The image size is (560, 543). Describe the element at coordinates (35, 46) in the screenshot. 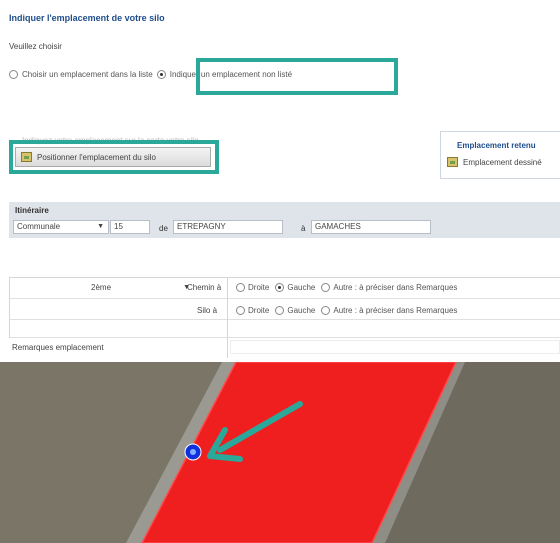

I see `choose-prompt: Veuillez choisir` at that location.